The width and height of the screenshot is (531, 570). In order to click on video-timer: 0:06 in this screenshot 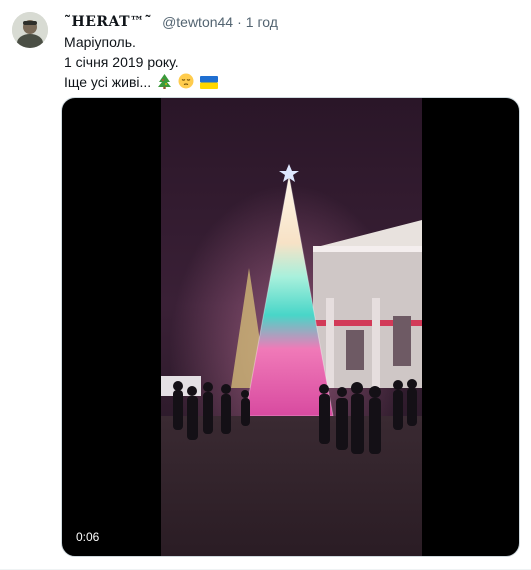, I will do `click(88, 537)`.